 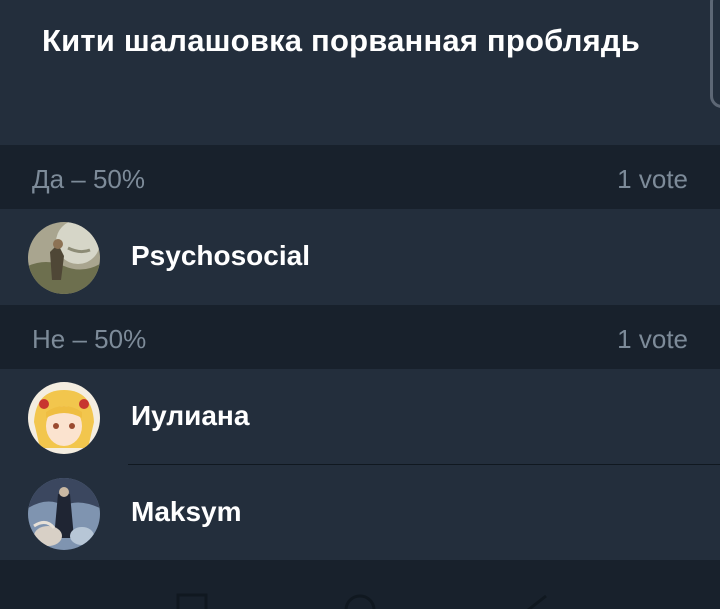 What do you see at coordinates (360, 600) in the screenshot?
I see `home-icon` at bounding box center [360, 600].